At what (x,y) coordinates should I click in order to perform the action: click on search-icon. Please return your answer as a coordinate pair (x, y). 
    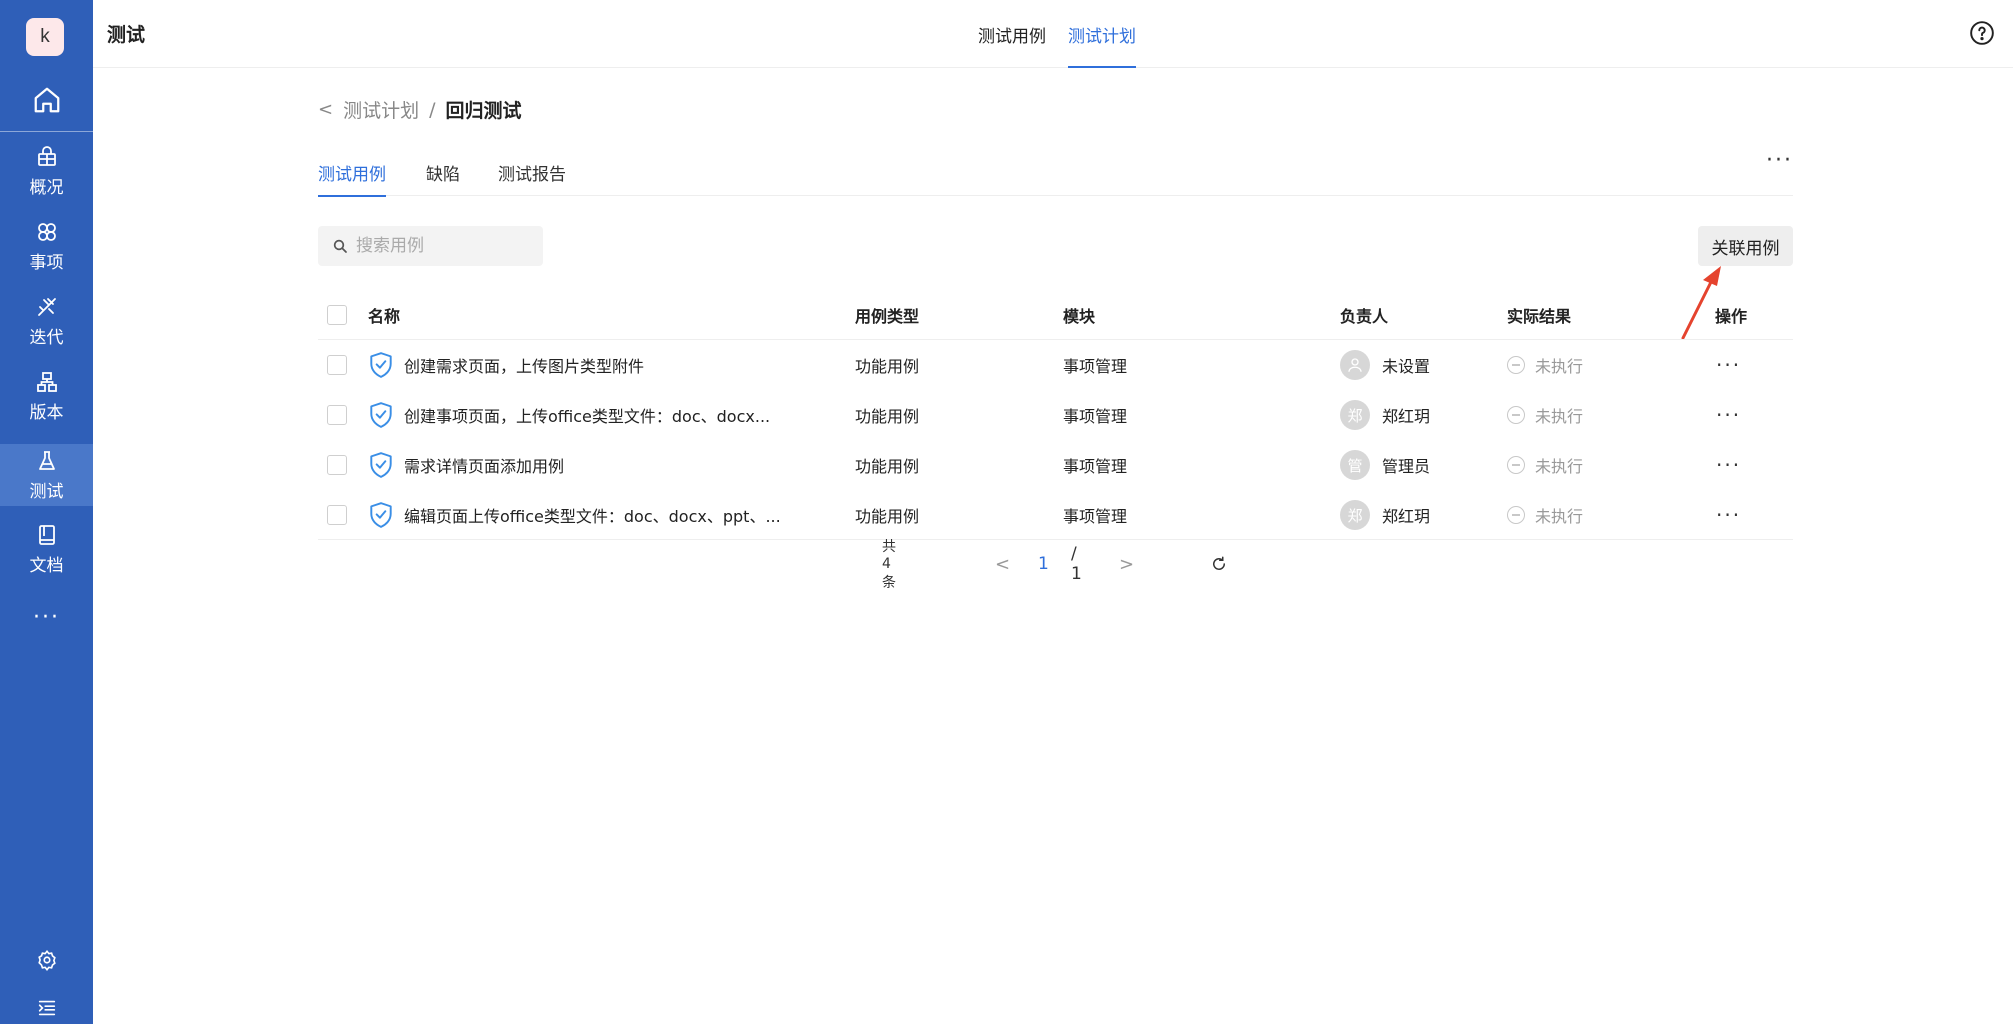
    Looking at the image, I should click on (340, 246).